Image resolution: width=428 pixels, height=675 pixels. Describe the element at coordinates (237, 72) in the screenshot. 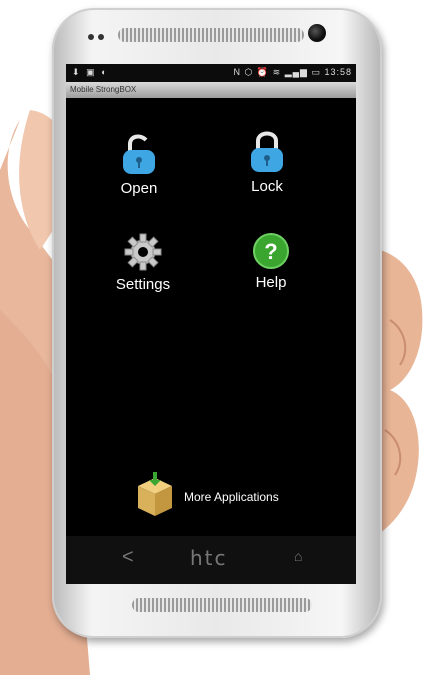

I see `nfc-icon: Ν` at that location.